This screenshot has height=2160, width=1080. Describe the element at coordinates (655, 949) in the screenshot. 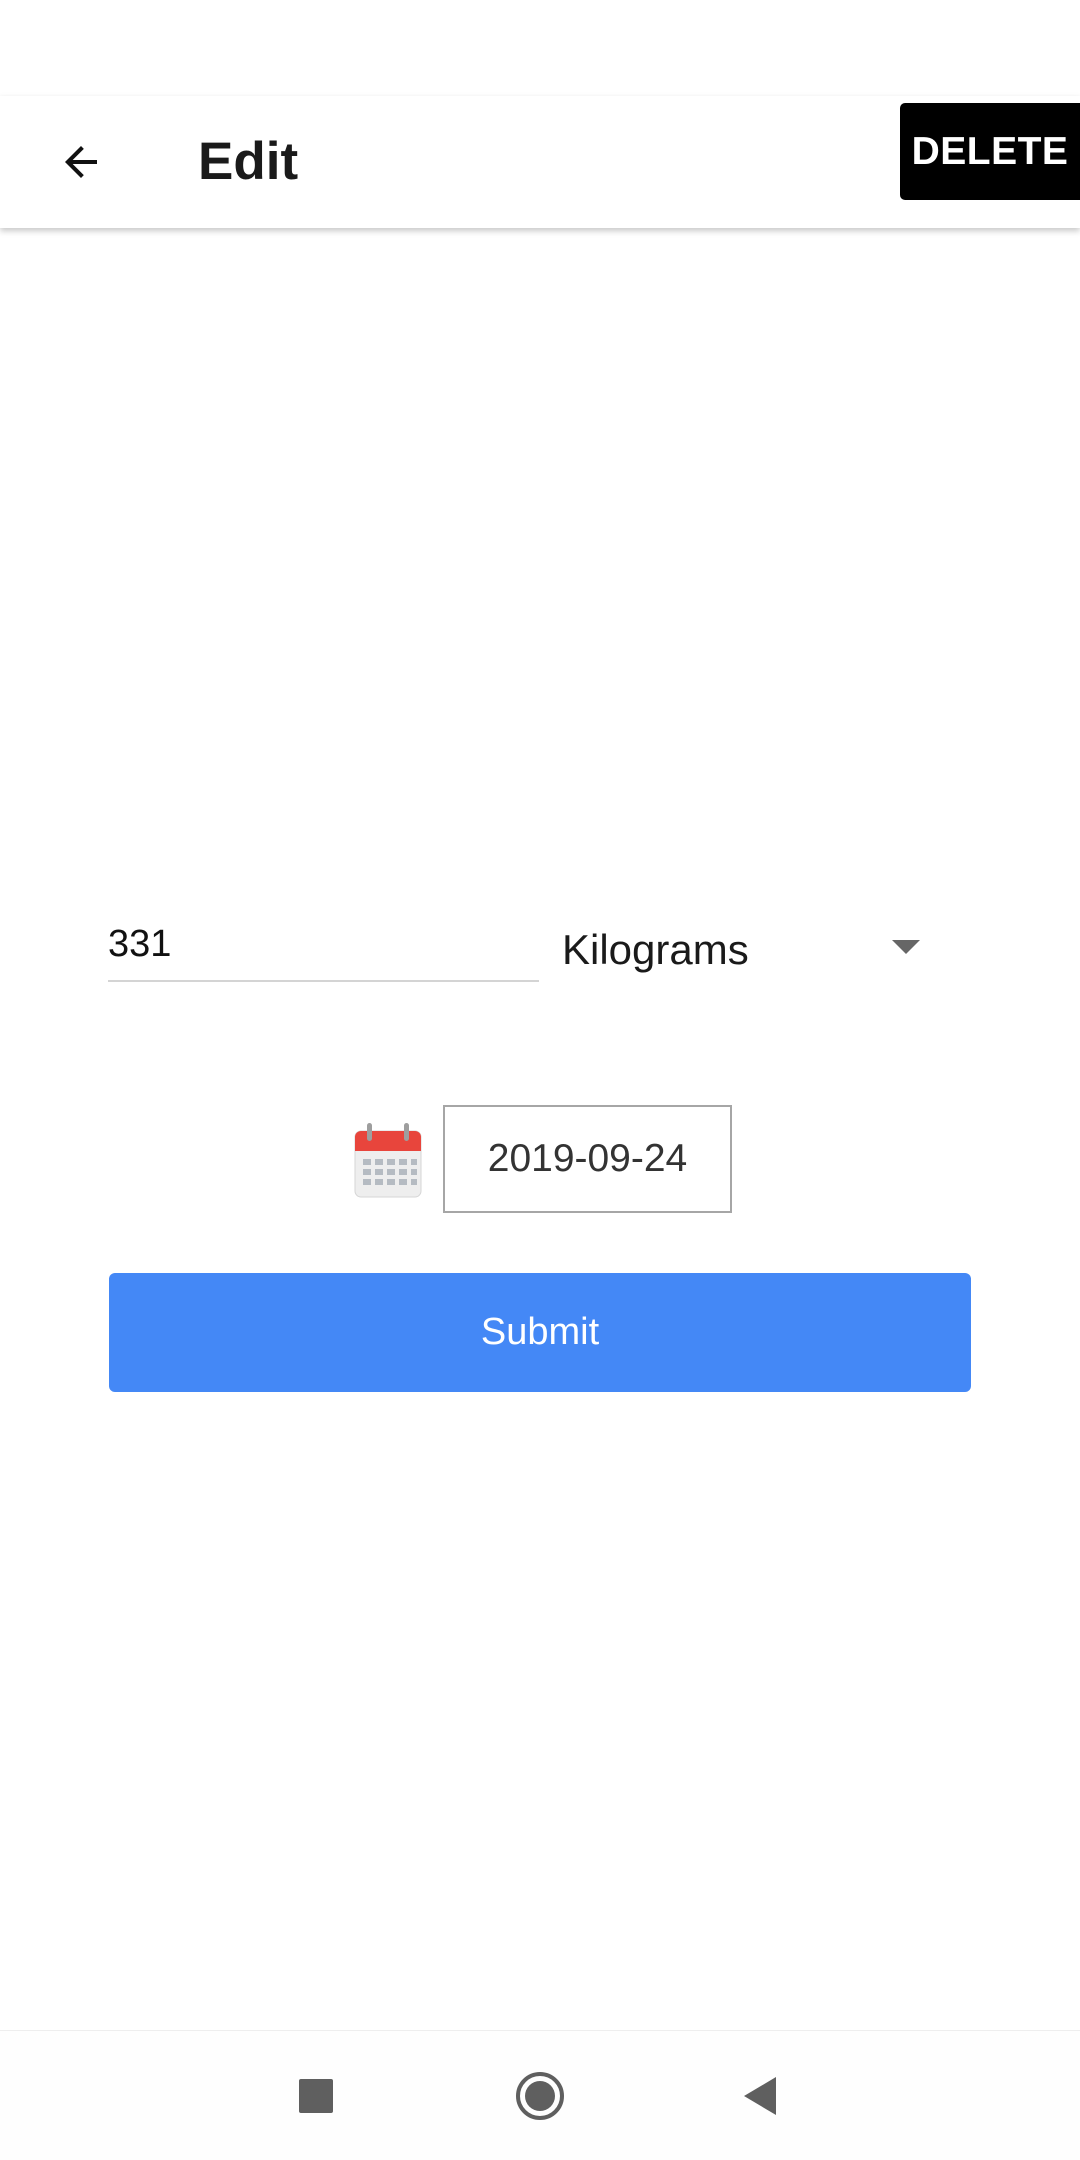

I see `unit-select-label: Kilograms` at that location.